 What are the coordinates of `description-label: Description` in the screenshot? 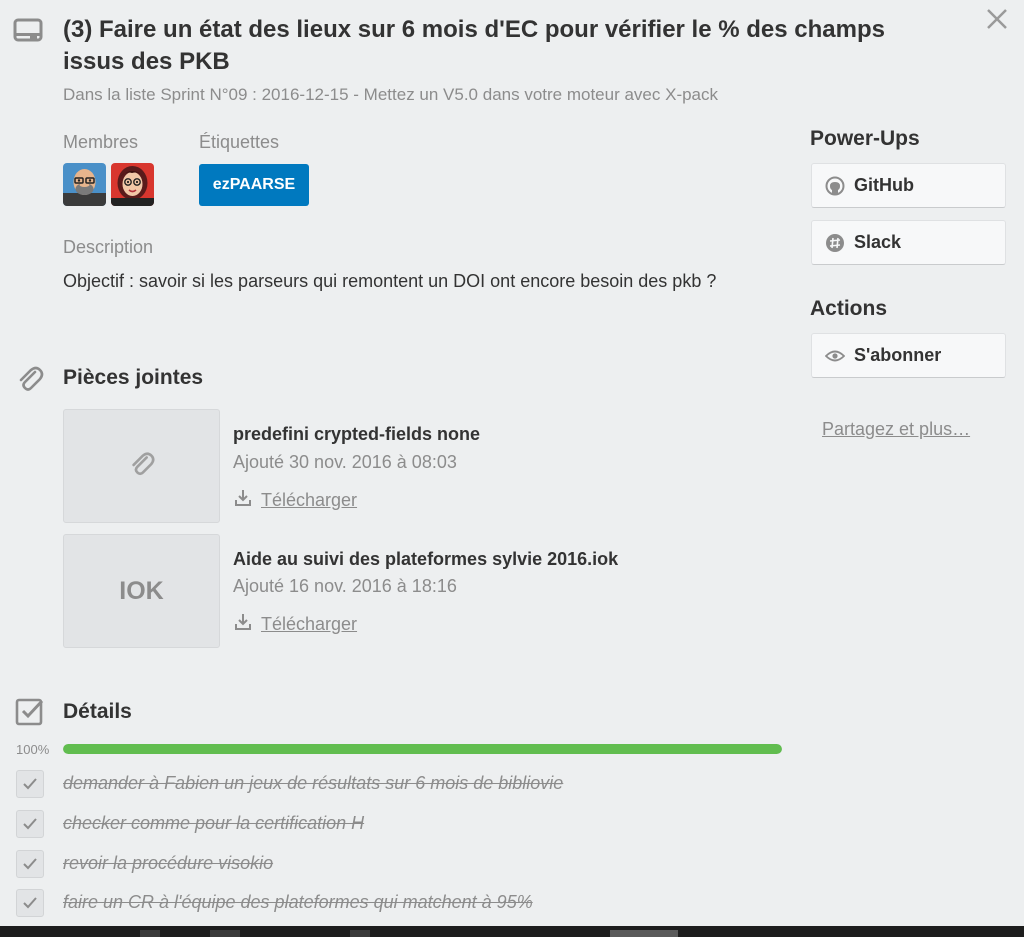 It's located at (108, 247).